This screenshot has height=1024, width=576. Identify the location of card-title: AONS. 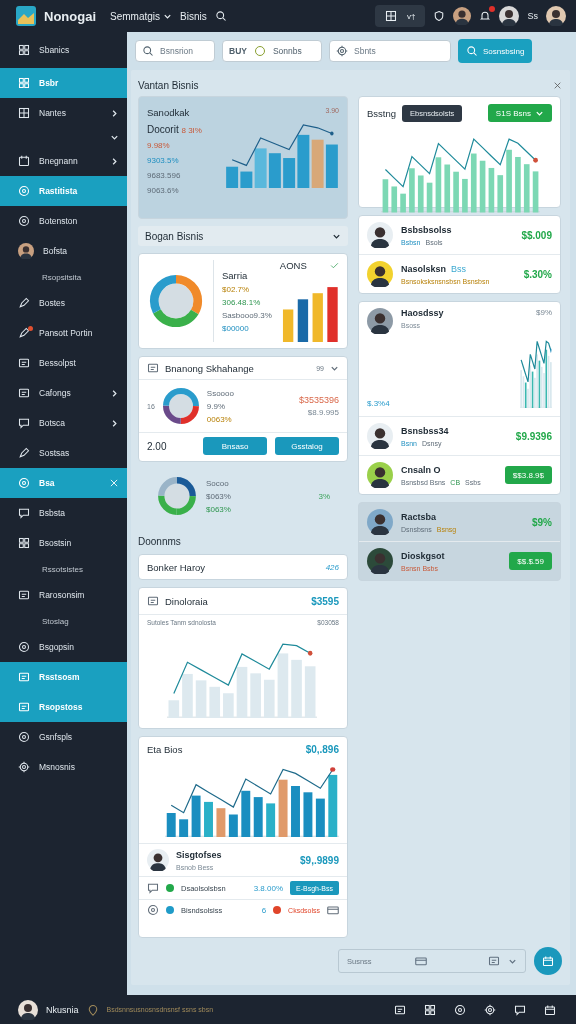
(293, 265).